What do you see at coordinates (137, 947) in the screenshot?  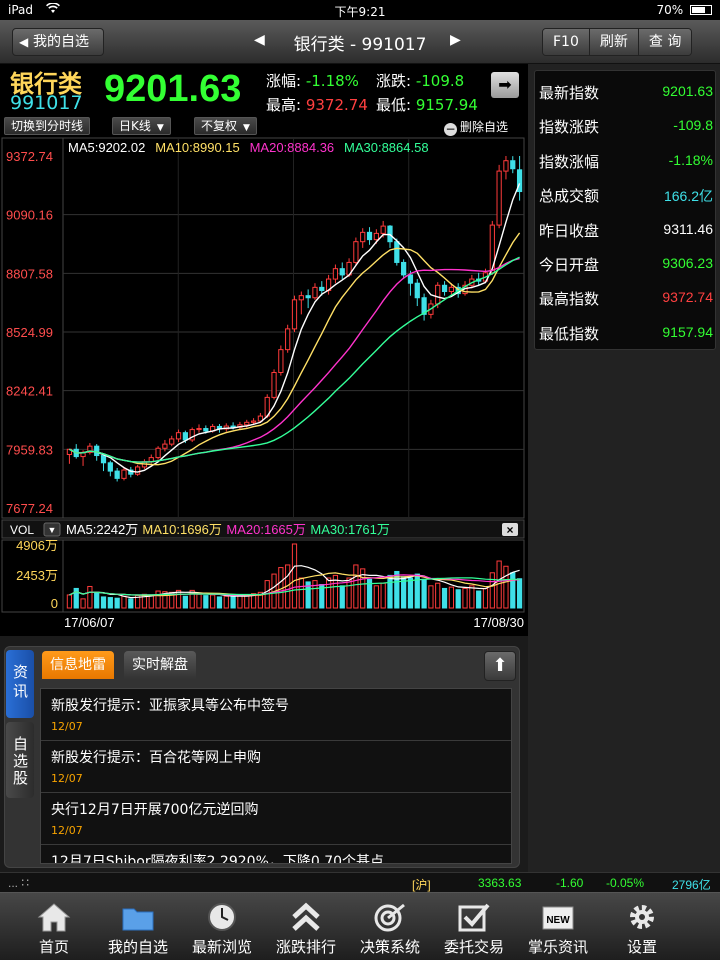 I see `tab-label: 我的自选` at bounding box center [137, 947].